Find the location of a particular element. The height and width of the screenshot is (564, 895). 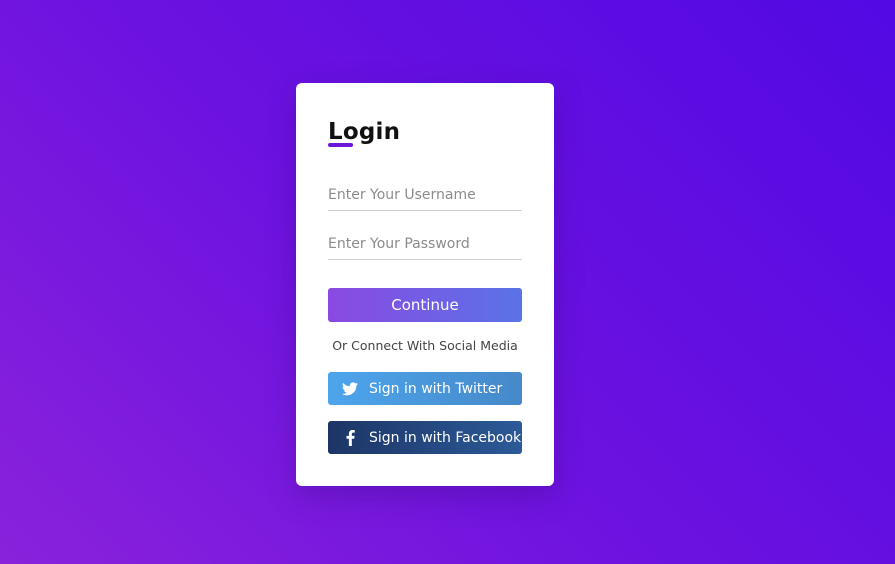

facebook-icon is located at coordinates (350, 437).